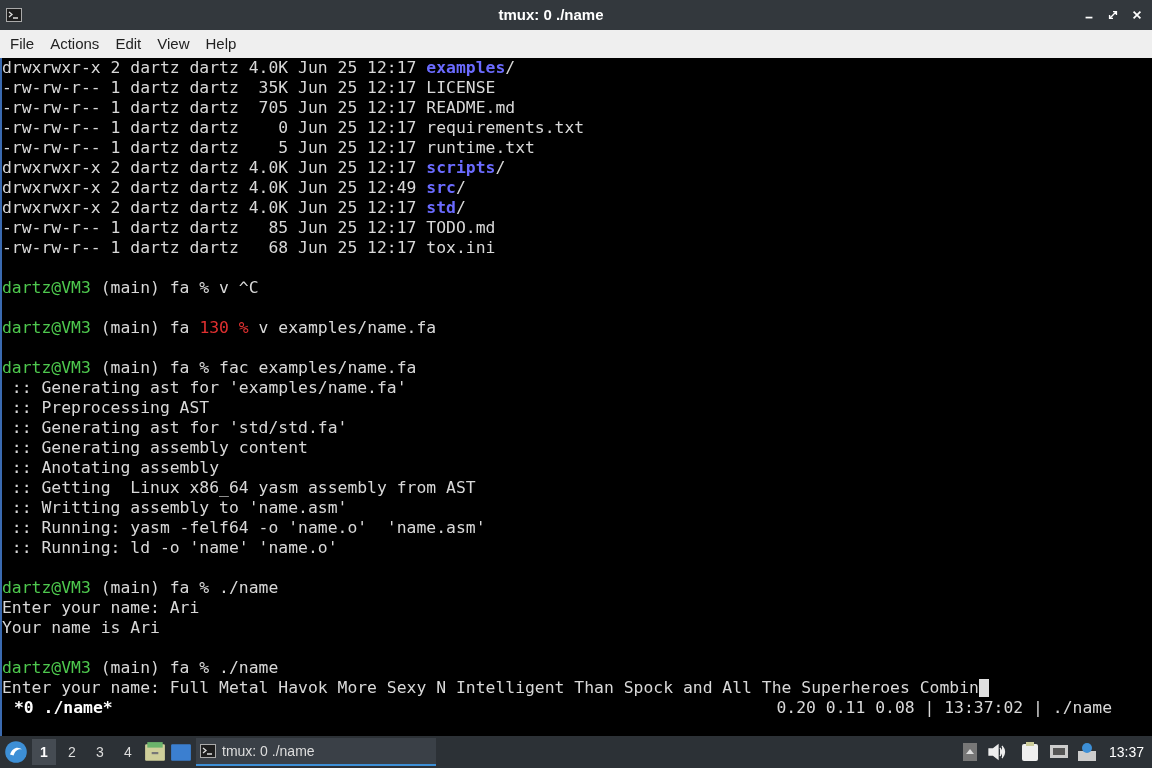  Describe the element at coordinates (551, 14) in the screenshot. I see `window-title: tmux: 0 ./name` at that location.